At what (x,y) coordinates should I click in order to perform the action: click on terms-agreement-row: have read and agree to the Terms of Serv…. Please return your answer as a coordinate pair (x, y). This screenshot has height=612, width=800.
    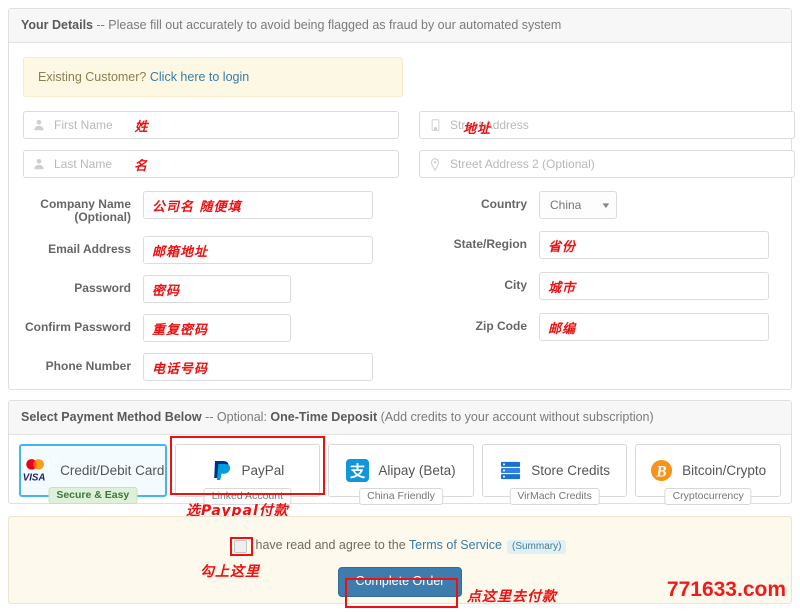
    Looking at the image, I should click on (400, 535).